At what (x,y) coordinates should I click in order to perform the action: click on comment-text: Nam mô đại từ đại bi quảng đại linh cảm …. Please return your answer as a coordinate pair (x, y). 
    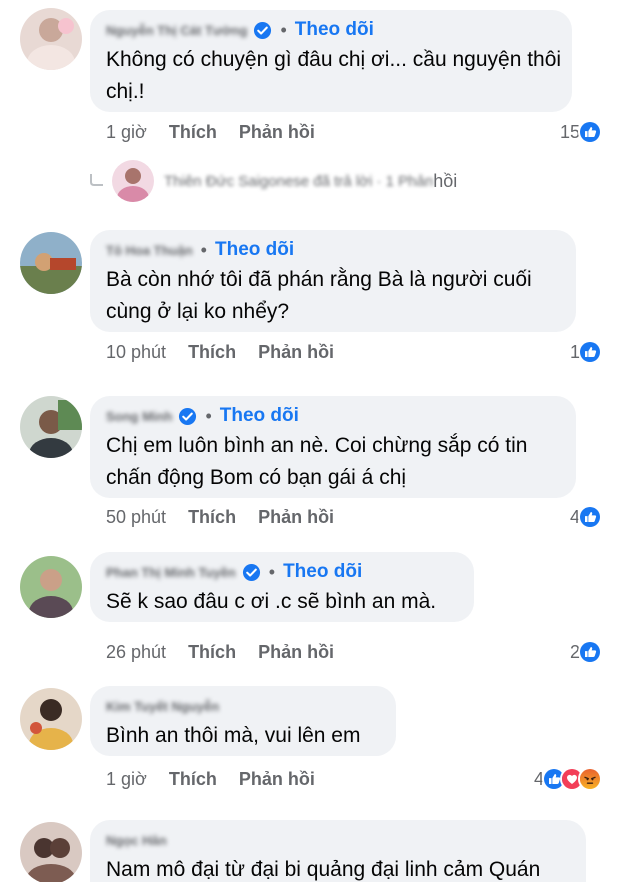
    Looking at the image, I should click on (323, 869).